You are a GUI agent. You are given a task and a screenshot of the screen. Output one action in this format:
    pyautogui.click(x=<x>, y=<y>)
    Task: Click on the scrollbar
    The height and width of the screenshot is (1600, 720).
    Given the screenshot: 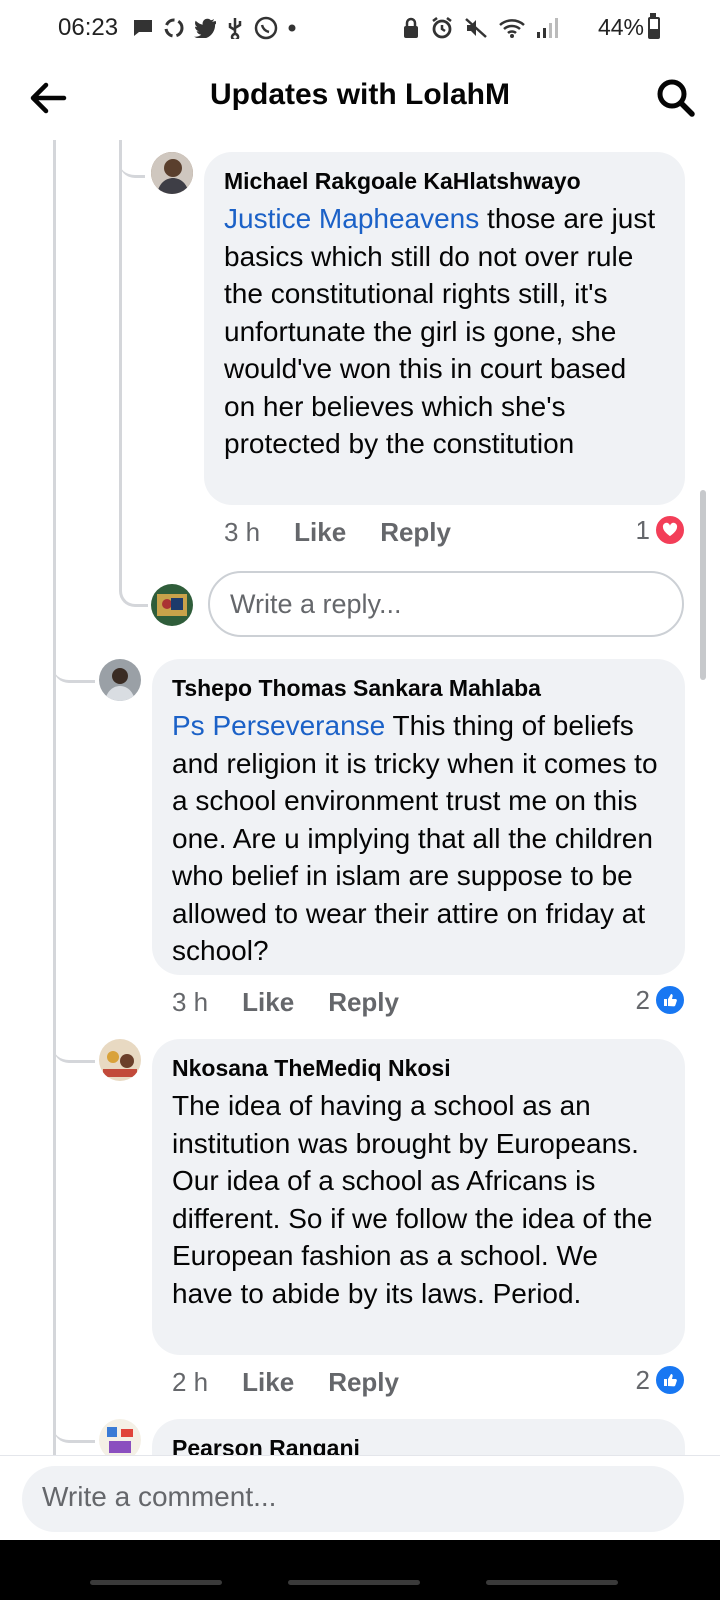 What is the action you would take?
    pyautogui.click(x=703, y=585)
    